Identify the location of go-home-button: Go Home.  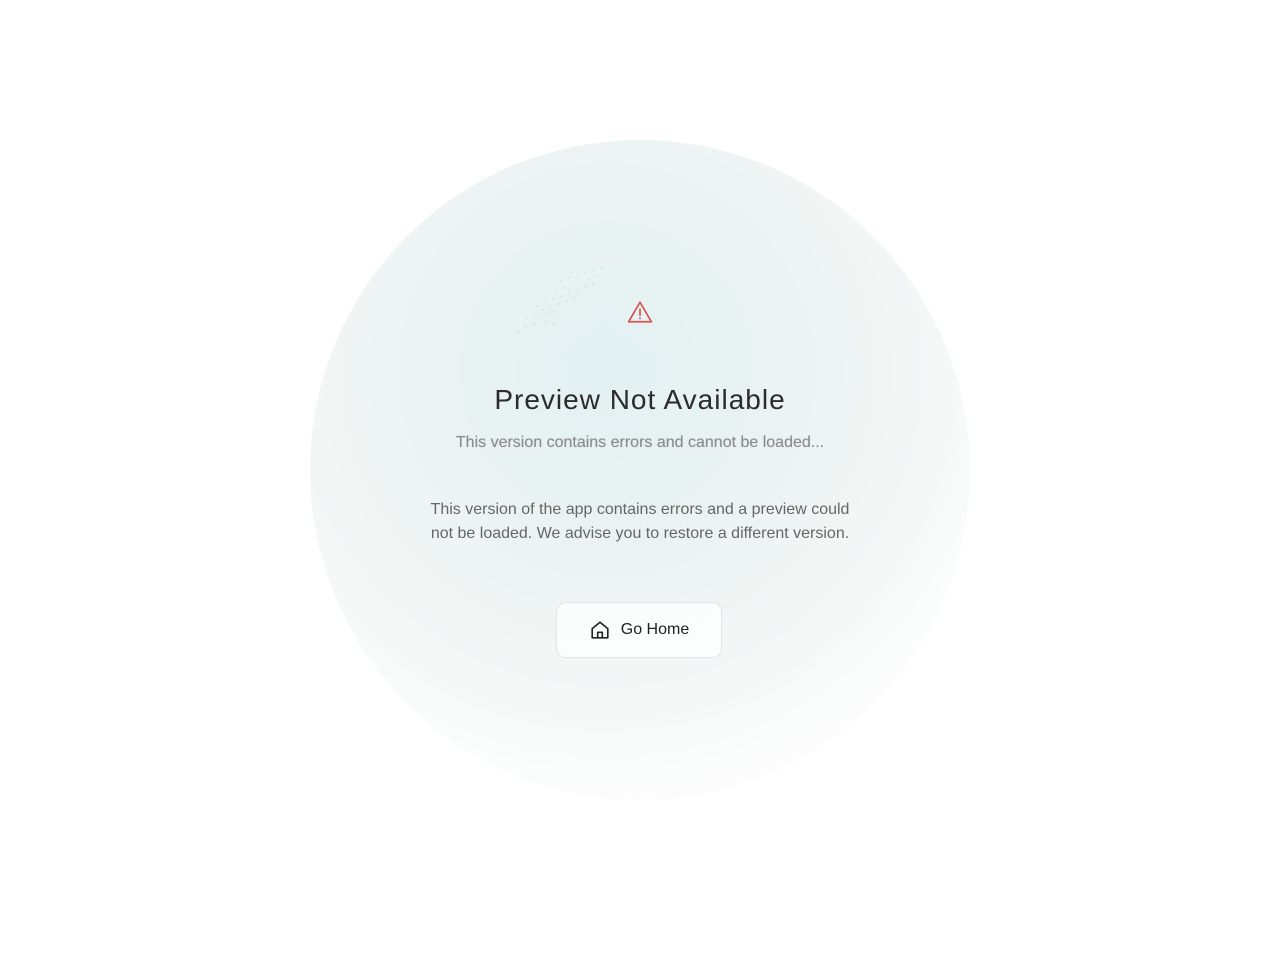
(639, 630).